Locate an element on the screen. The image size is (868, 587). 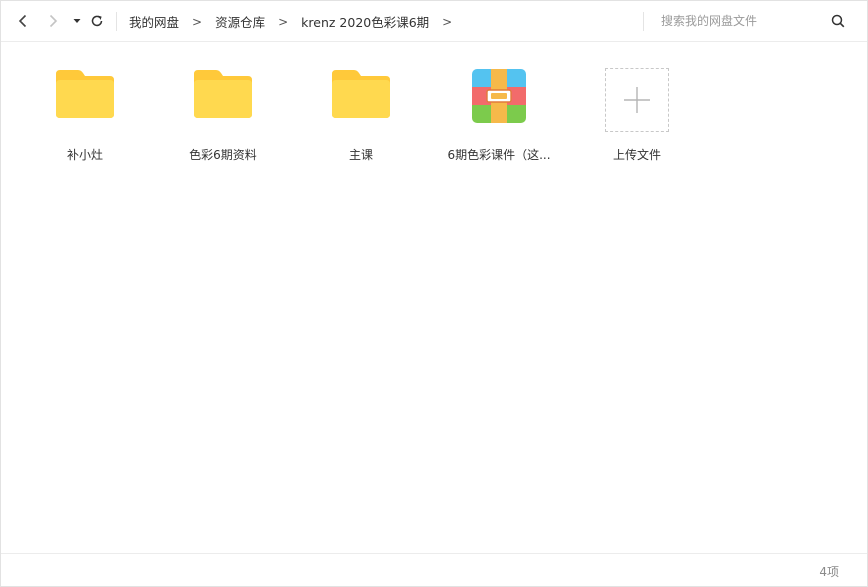
toolbar-divider is located at coordinates (116, 21).